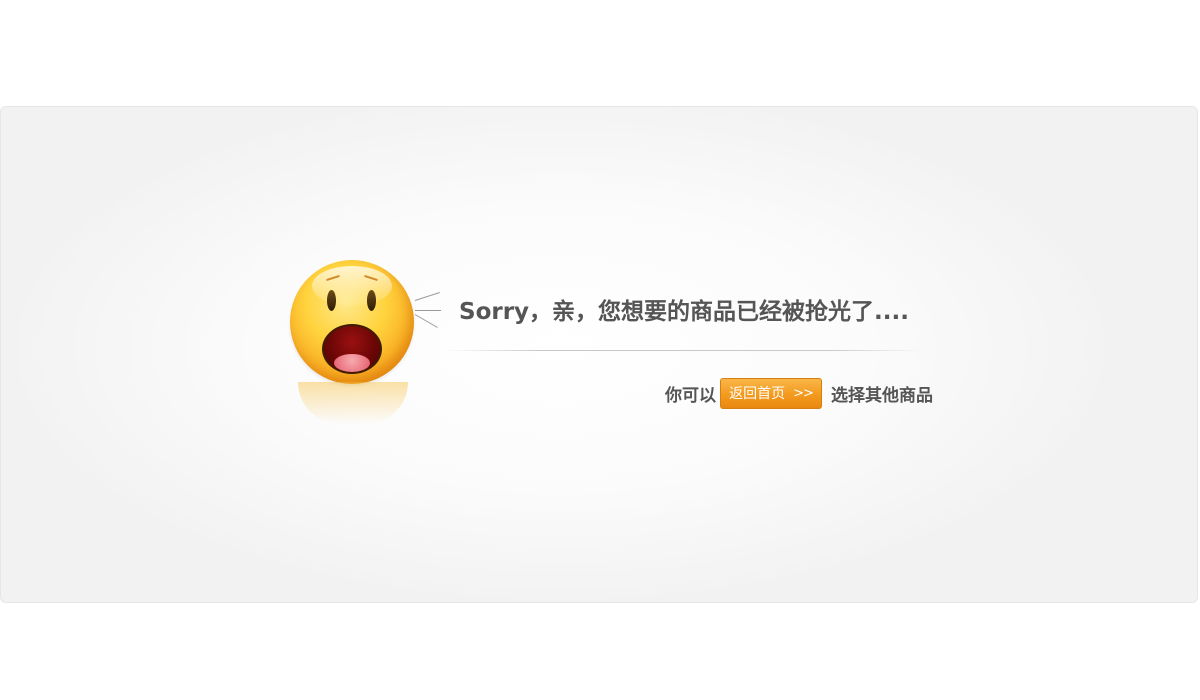 This screenshot has width=1200, height=700. I want to click on emoji-highlight, so click(352, 286).